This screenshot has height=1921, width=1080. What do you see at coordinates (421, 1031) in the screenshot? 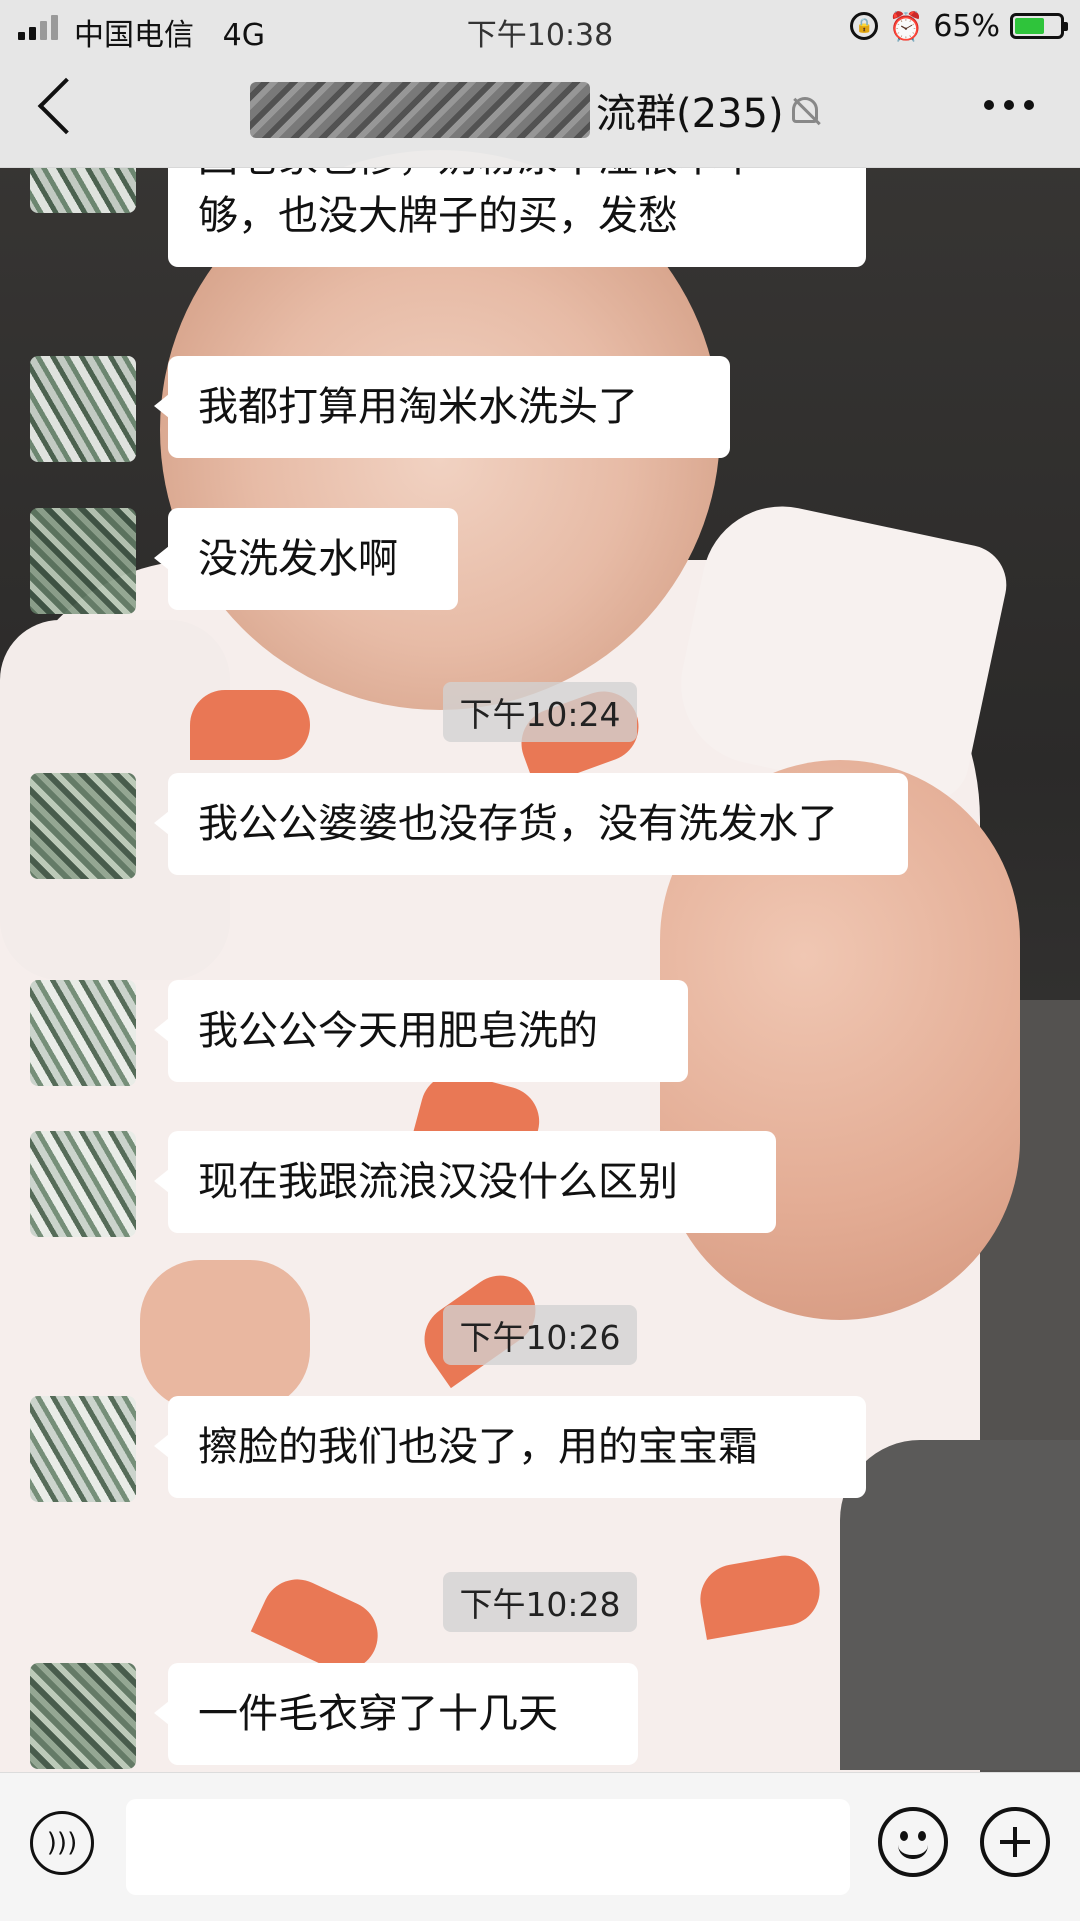
I see `message-bubble: 我公公今天用肥皂洗的` at bounding box center [421, 1031].